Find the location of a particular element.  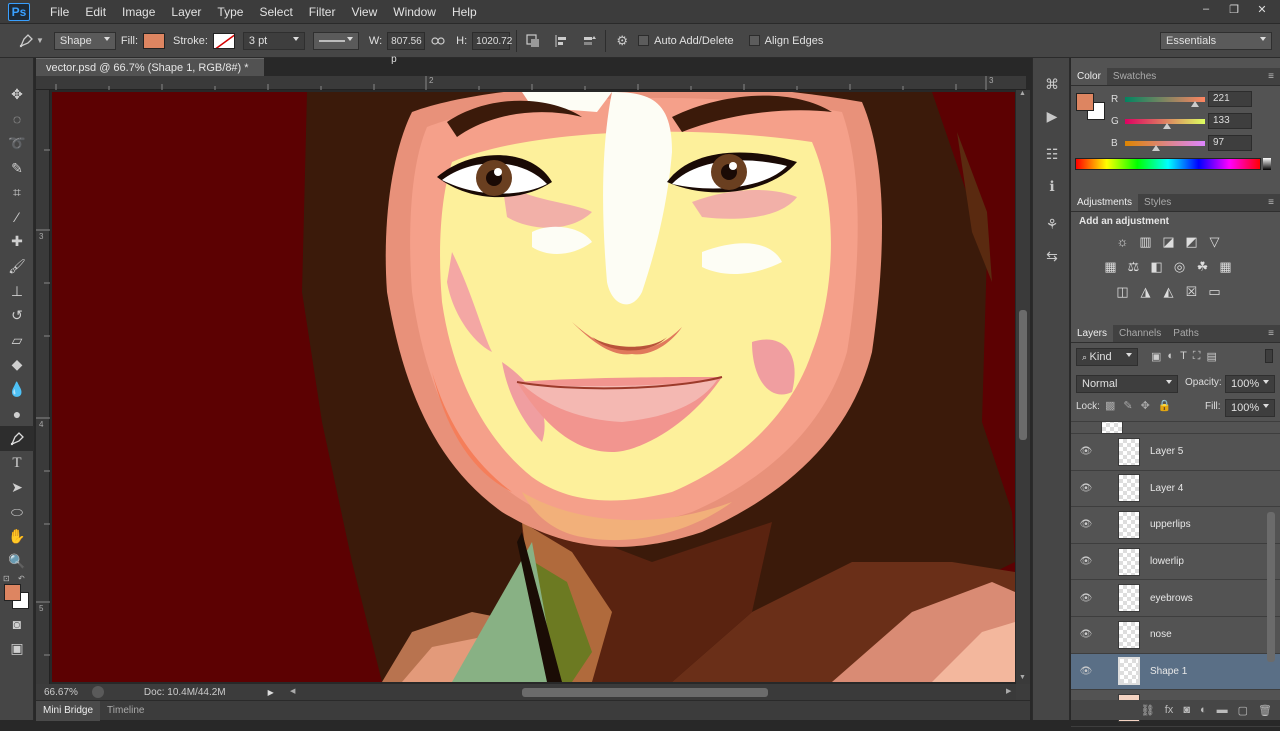

clone-stamp-tool-icon: ⊥ is located at coordinates (17, 291).